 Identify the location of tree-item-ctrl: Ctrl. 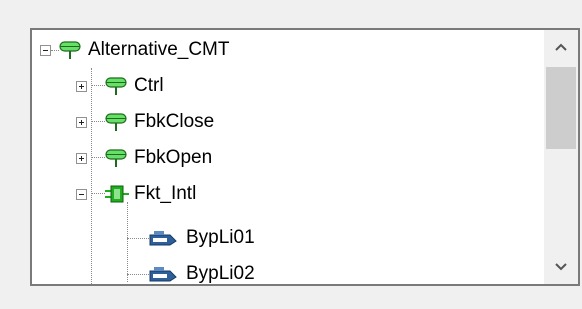
(282, 86).